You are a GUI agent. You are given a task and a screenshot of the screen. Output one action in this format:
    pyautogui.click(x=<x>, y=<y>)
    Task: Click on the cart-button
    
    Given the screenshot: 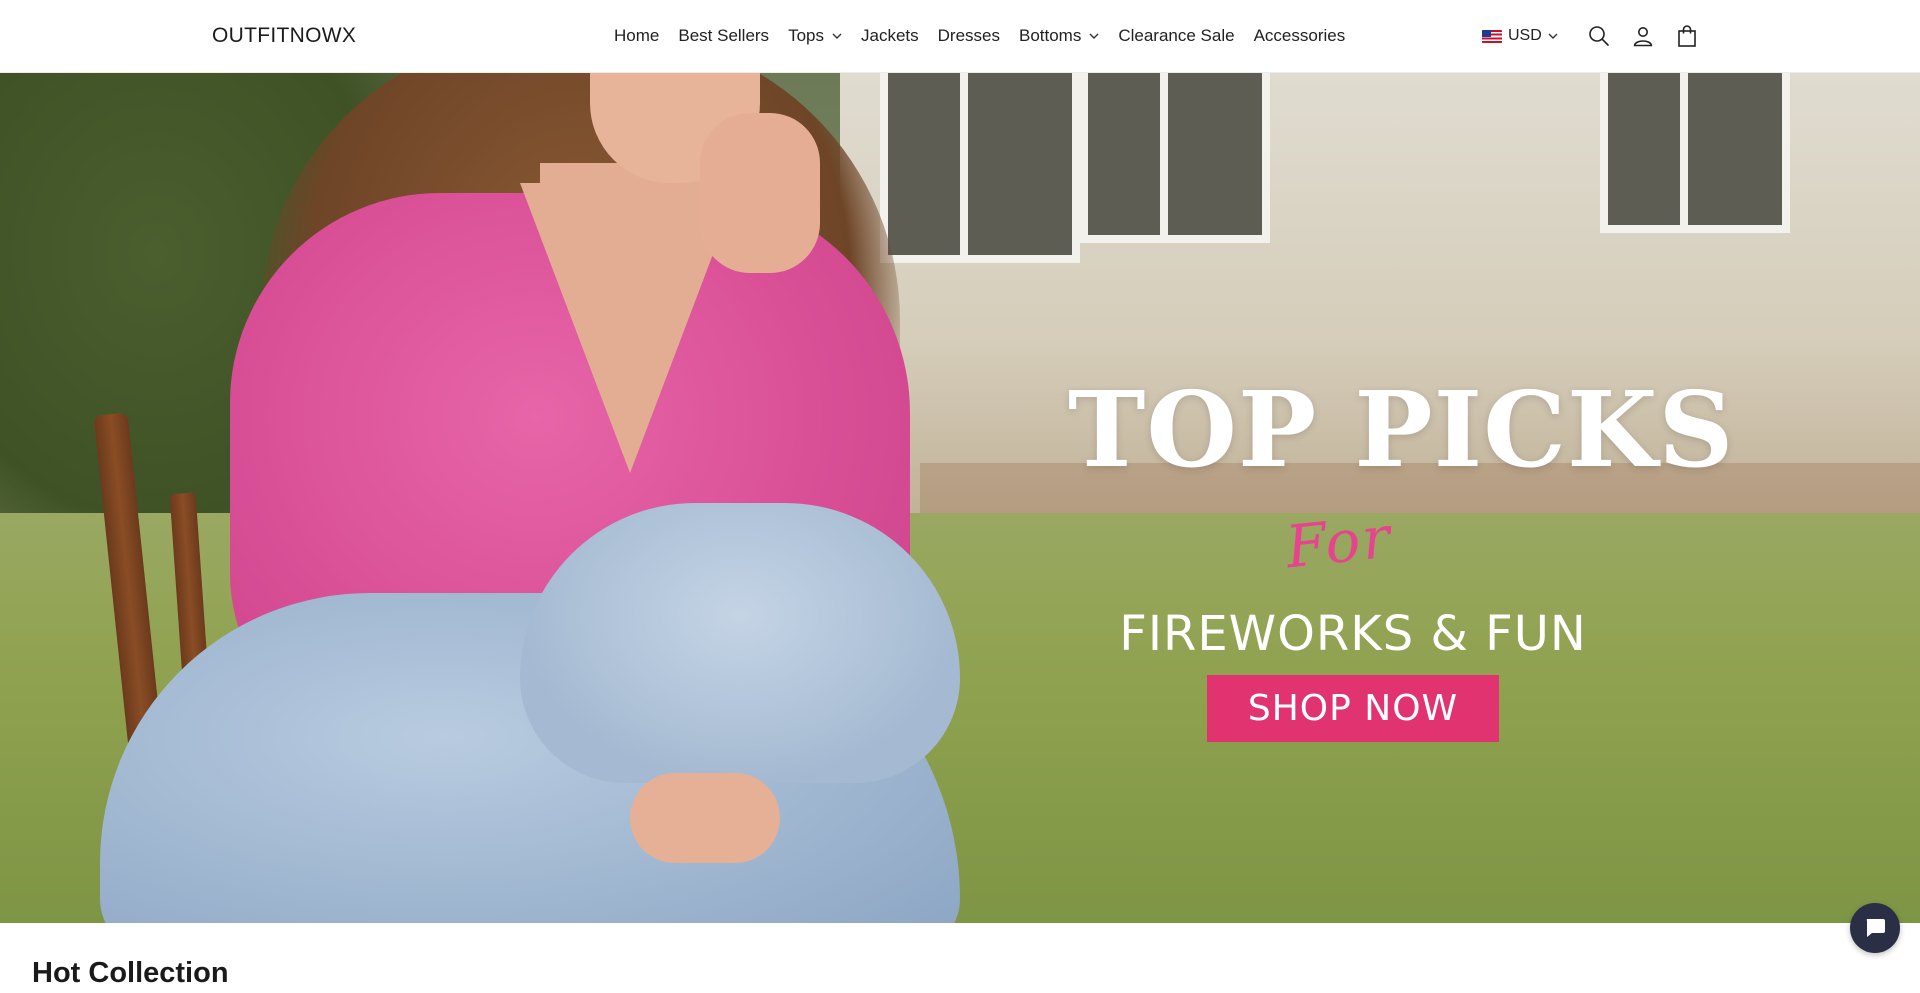 What is the action you would take?
    pyautogui.click(x=1687, y=36)
    